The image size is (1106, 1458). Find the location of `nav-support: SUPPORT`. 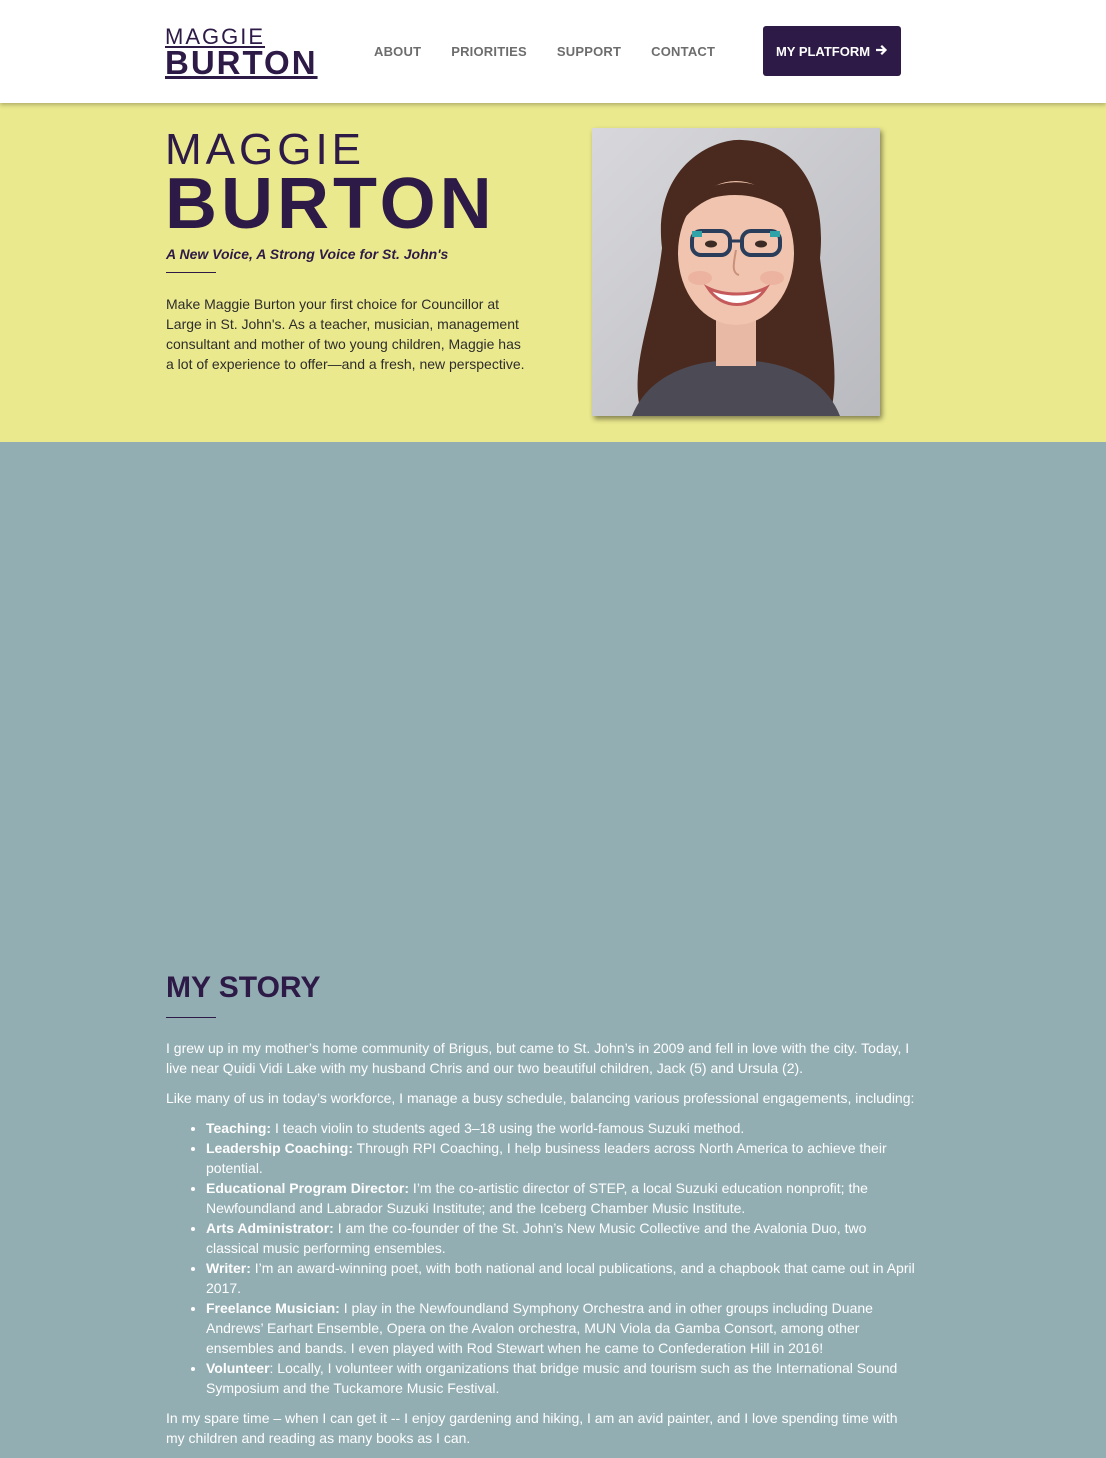

nav-support: SUPPORT is located at coordinates (589, 51).